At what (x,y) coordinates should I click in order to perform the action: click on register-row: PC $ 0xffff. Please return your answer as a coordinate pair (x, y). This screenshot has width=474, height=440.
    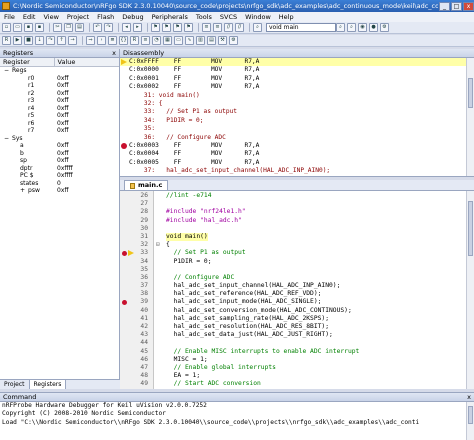
    Looking at the image, I should click on (59, 176).